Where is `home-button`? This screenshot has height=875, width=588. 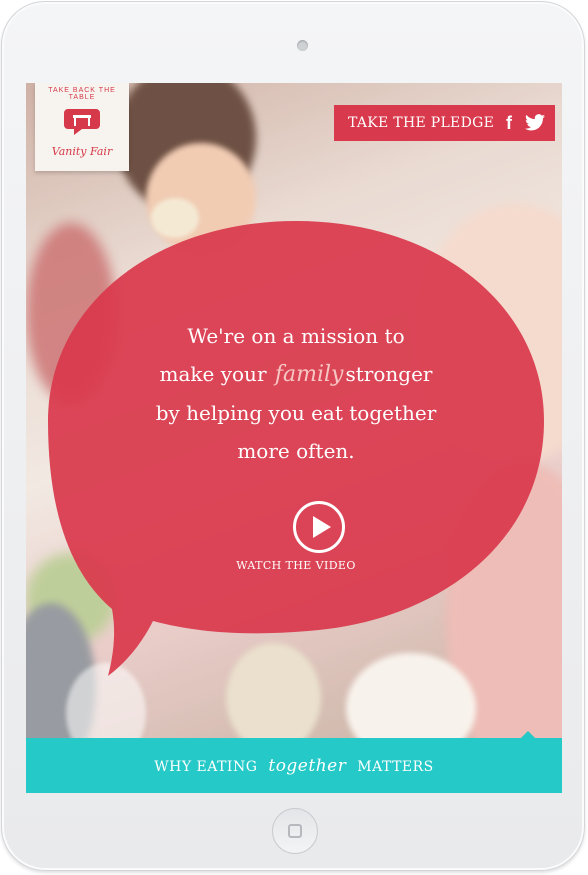
home-button is located at coordinates (295, 831).